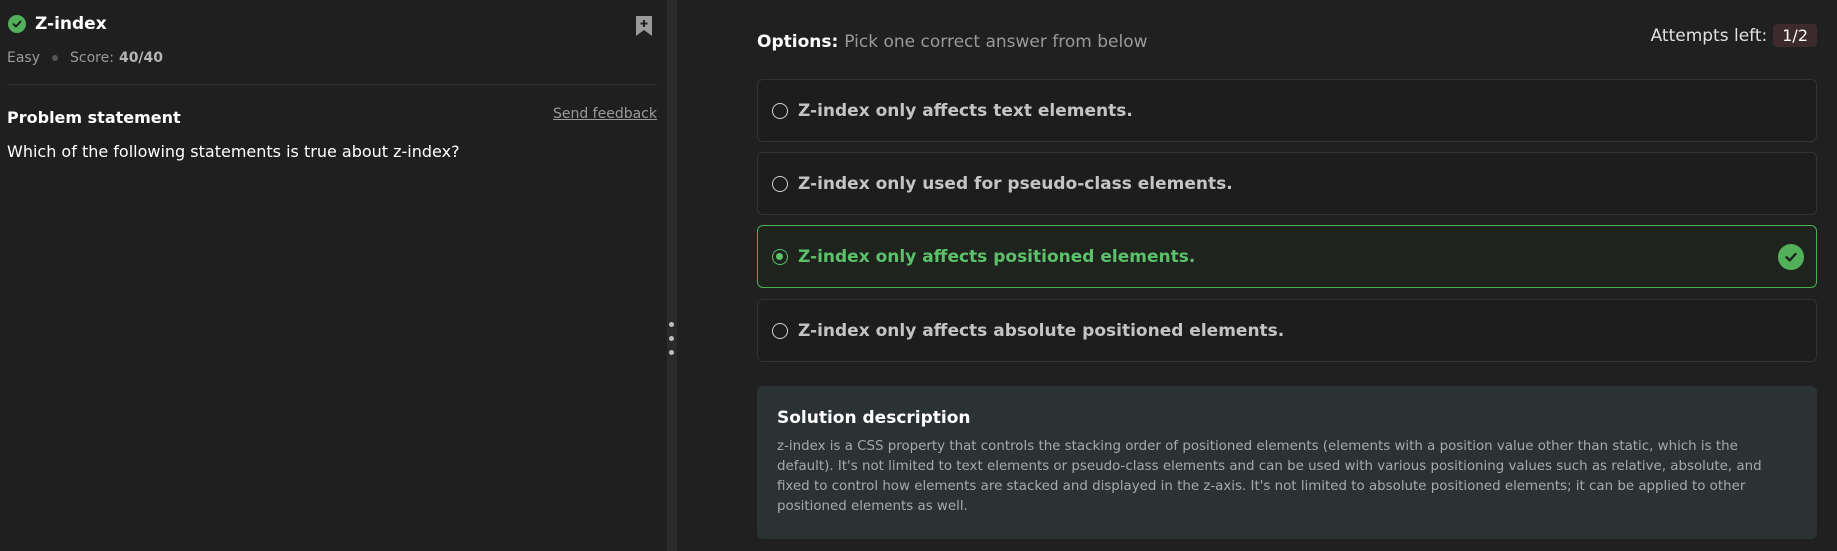 This screenshot has height=551, width=1837. What do you see at coordinates (874, 418) in the screenshot?
I see `solution-title: Solution description` at bounding box center [874, 418].